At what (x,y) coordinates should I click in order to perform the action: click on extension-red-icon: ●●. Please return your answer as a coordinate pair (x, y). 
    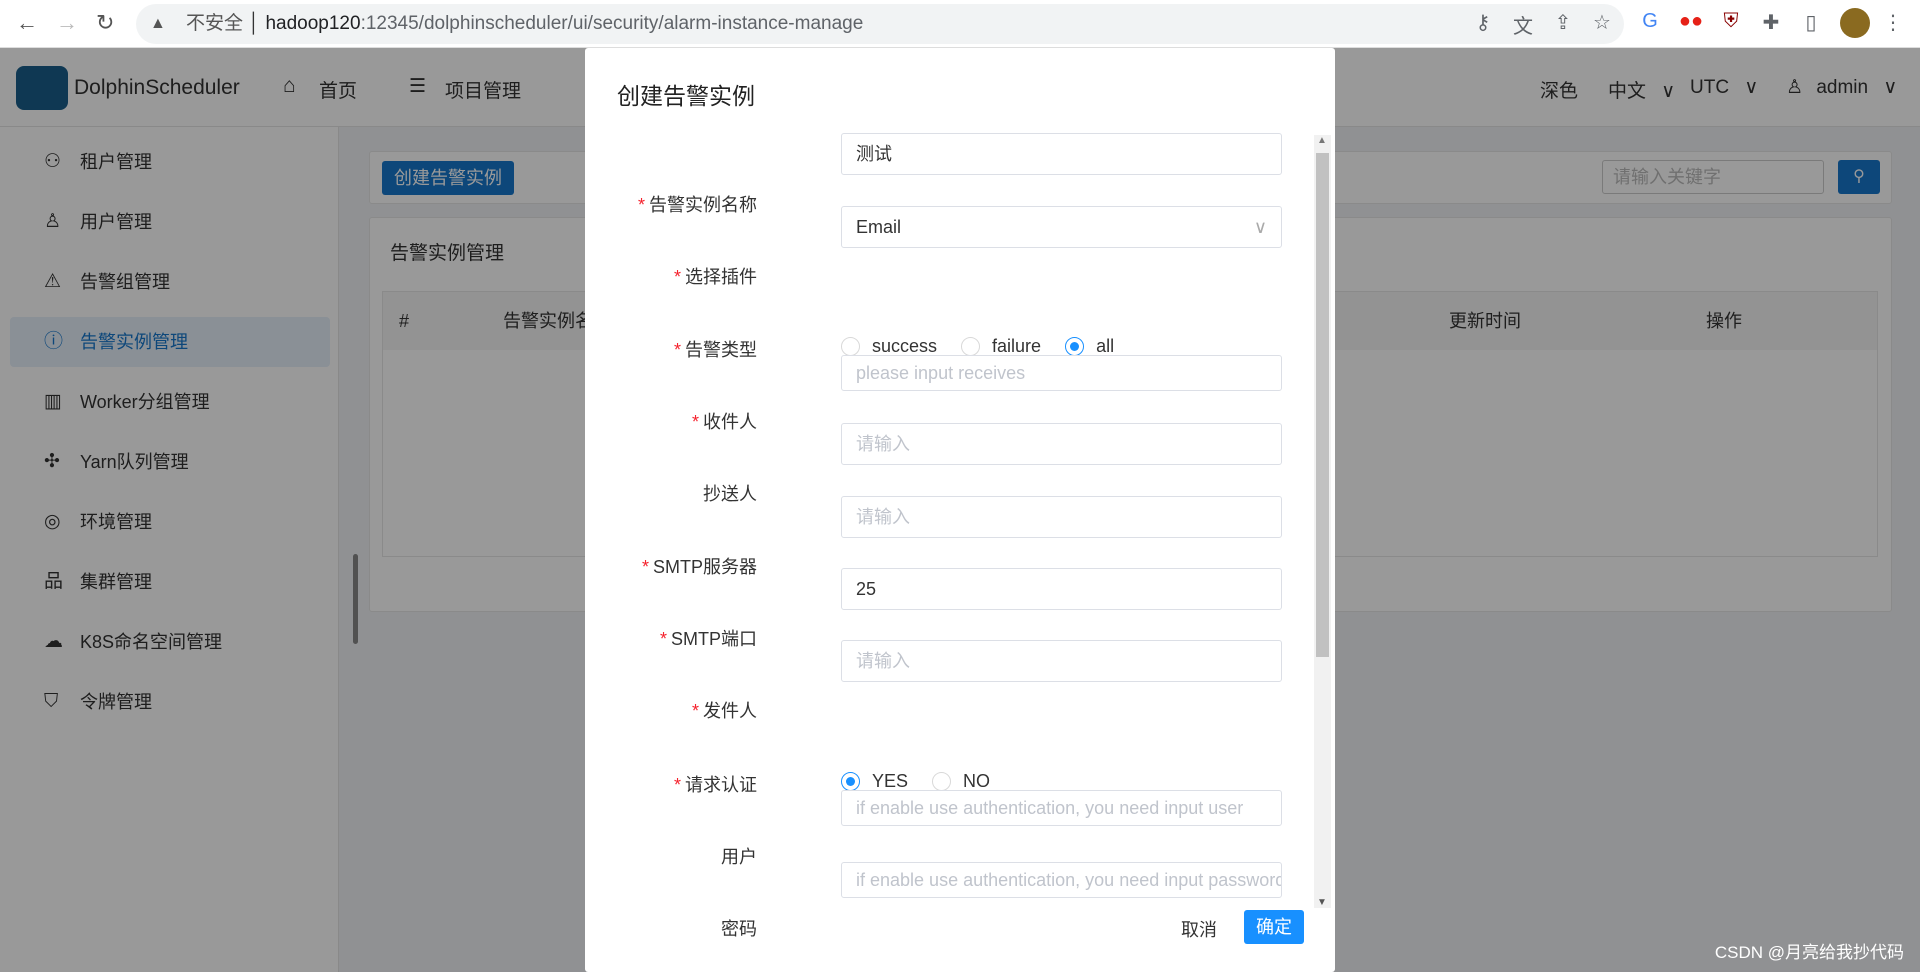
    Looking at the image, I should click on (1691, 21).